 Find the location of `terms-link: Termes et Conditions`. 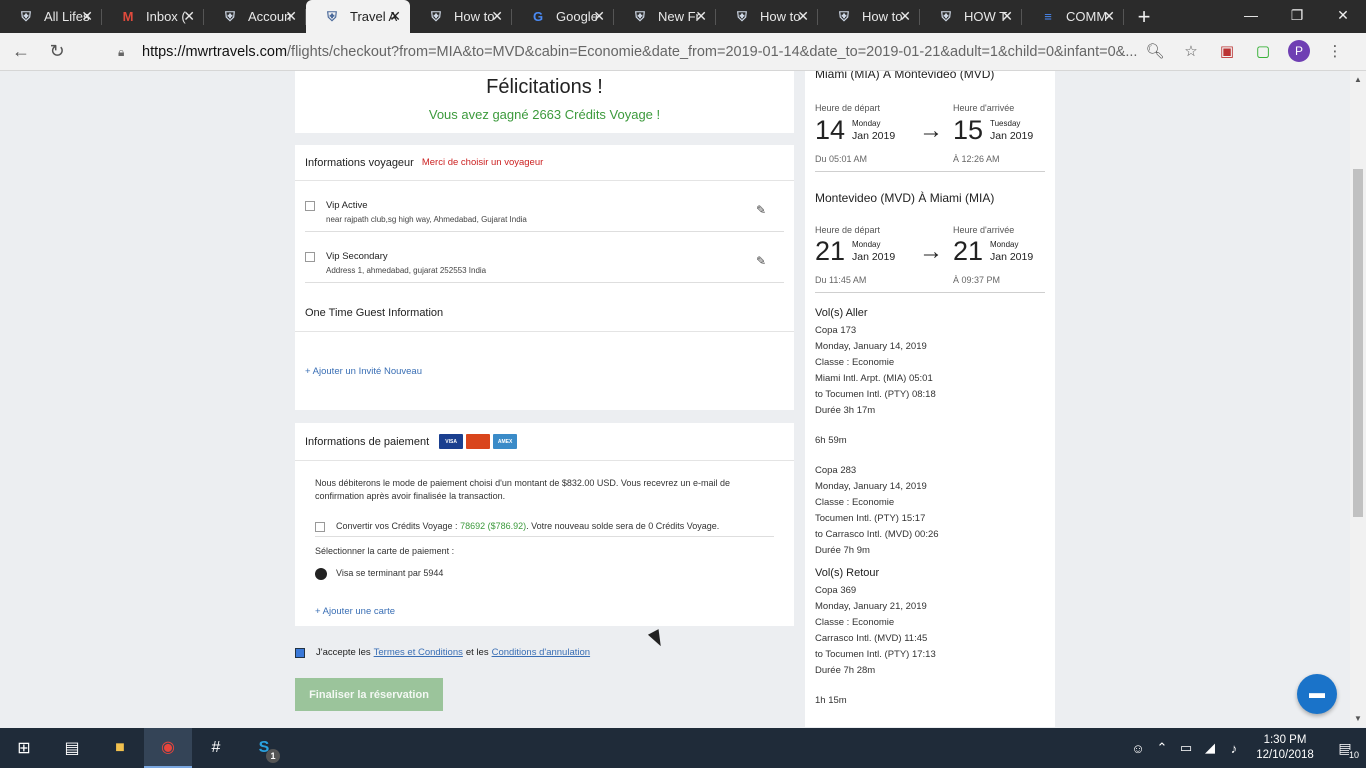

terms-link: Termes et Conditions is located at coordinates (418, 652).